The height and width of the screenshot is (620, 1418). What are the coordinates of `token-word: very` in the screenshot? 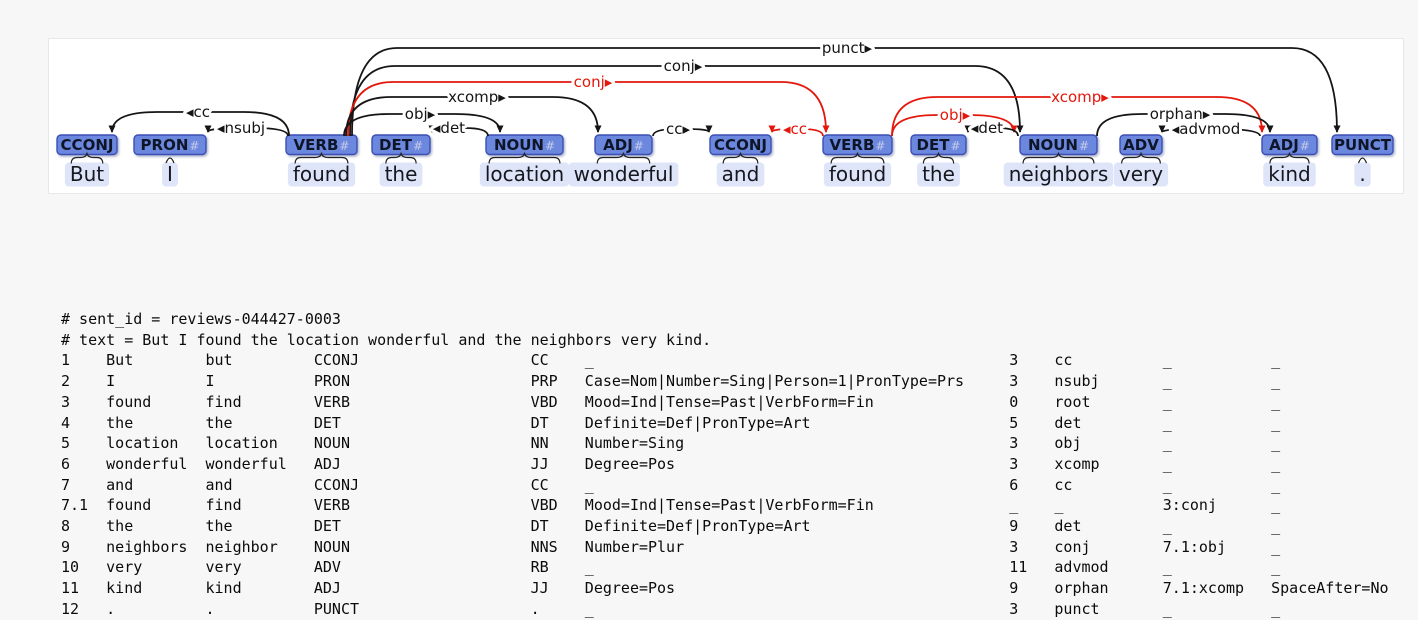 It's located at (1141, 174).